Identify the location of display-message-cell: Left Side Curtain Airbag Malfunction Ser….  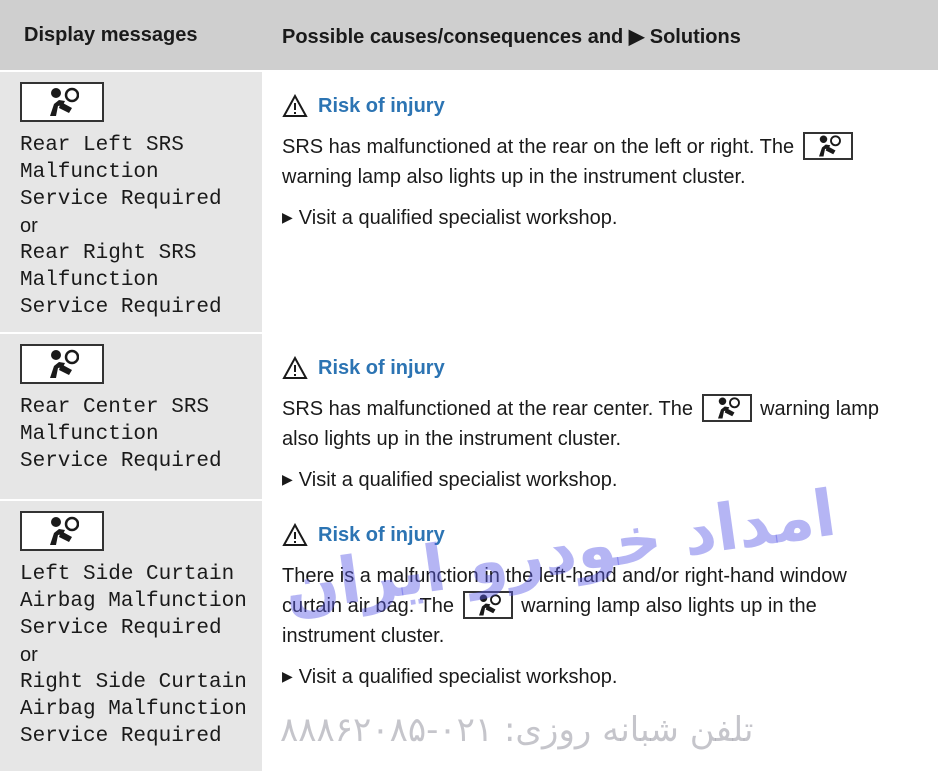
(131, 636).